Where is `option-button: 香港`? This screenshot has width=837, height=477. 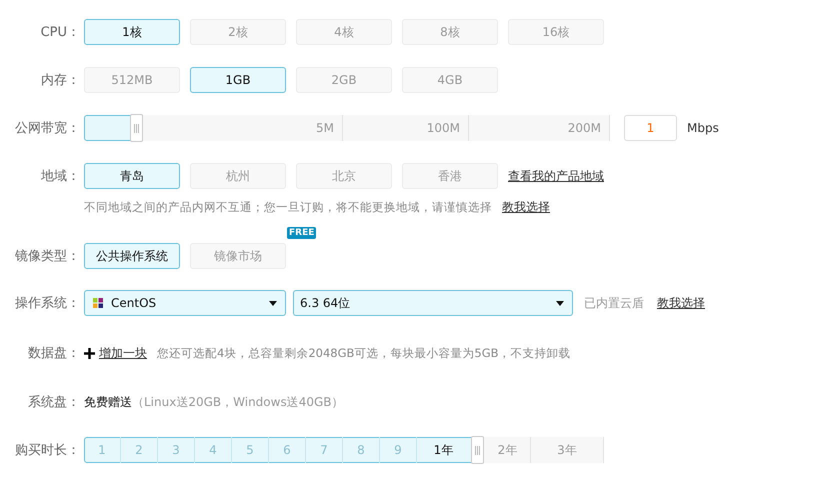 option-button: 香港 is located at coordinates (450, 176).